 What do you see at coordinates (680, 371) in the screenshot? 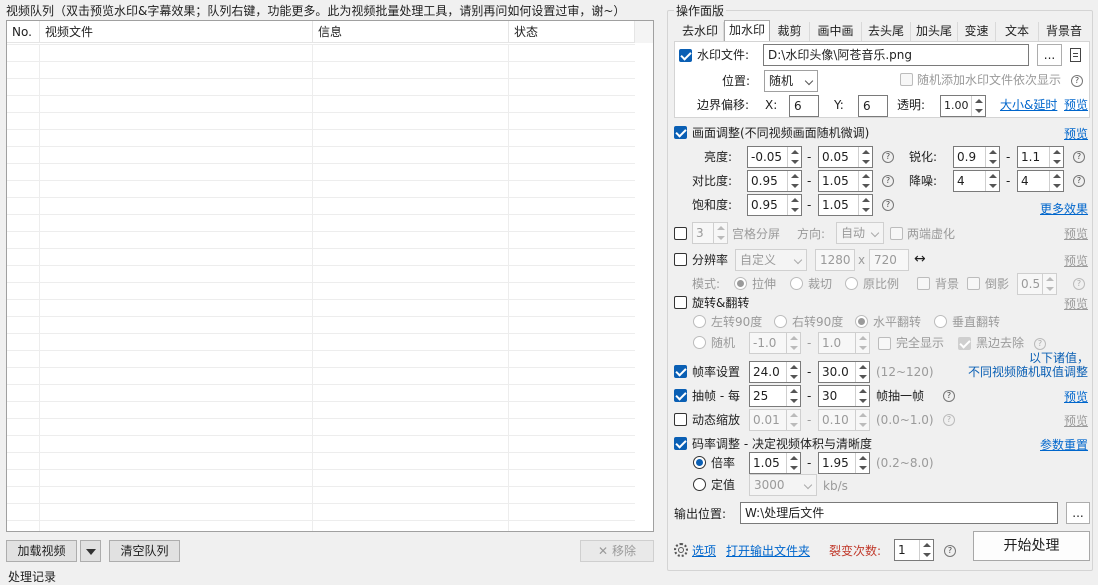
I see `fps-checkbox` at bounding box center [680, 371].